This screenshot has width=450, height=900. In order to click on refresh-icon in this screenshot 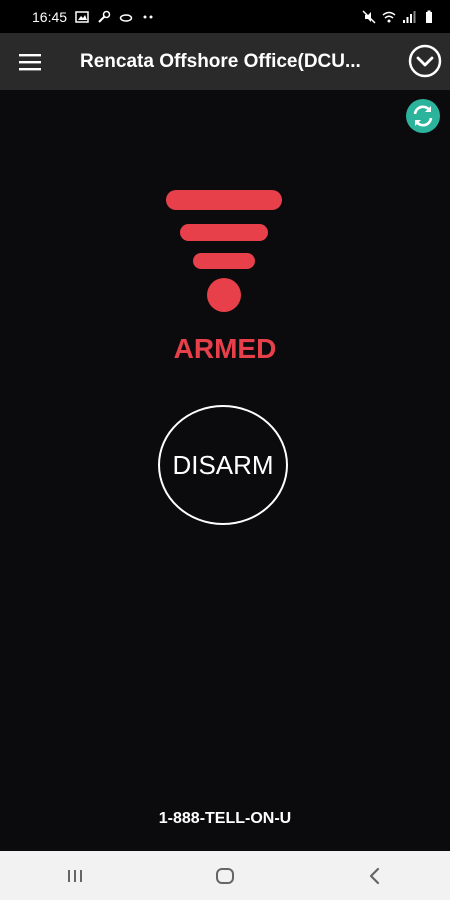, I will do `click(423, 116)`.